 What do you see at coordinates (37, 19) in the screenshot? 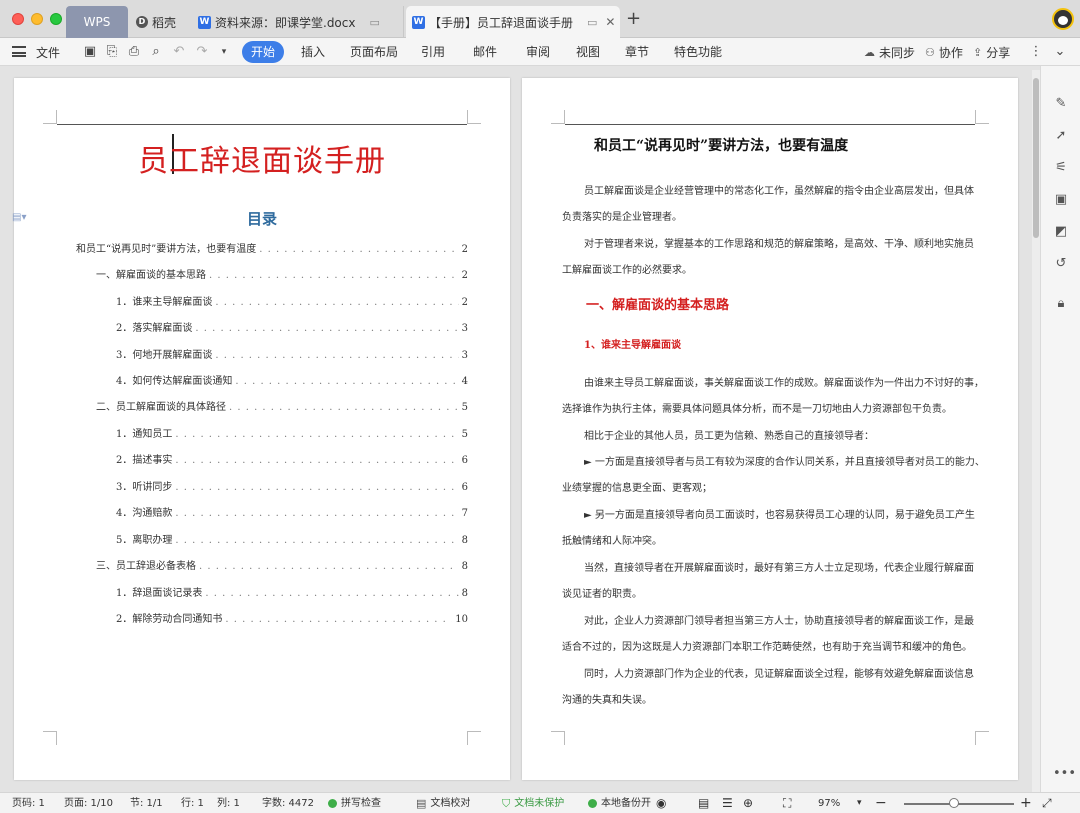
I see `minimize-window-button` at bounding box center [37, 19].